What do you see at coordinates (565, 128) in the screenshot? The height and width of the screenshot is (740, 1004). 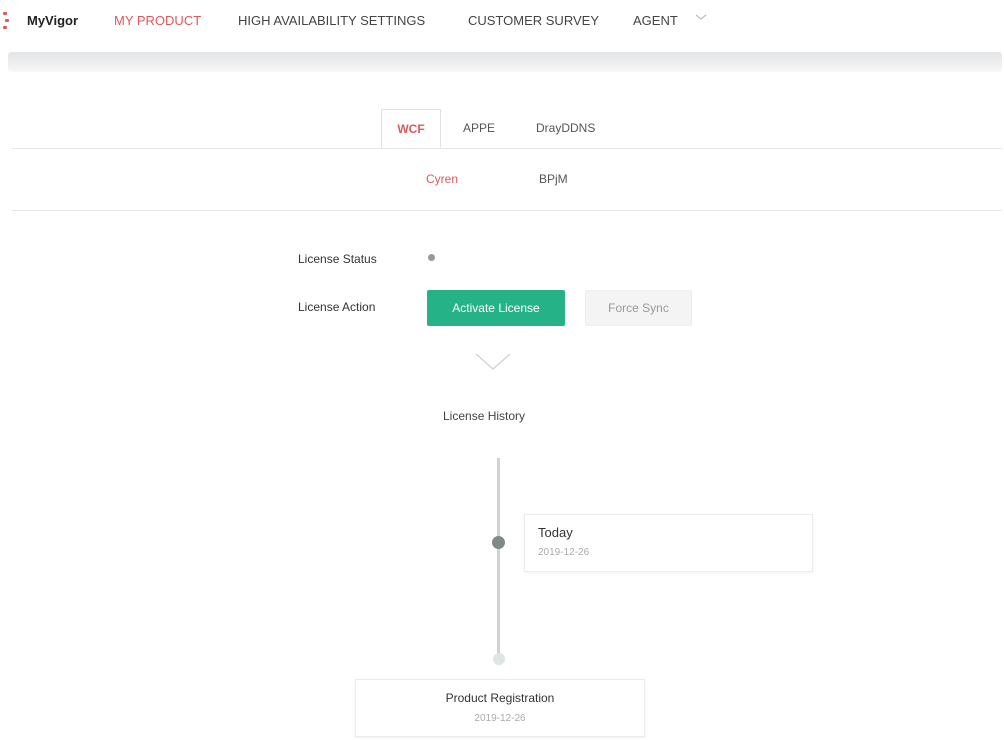 I see `tab-drayddns: DrayDDNS` at bounding box center [565, 128].